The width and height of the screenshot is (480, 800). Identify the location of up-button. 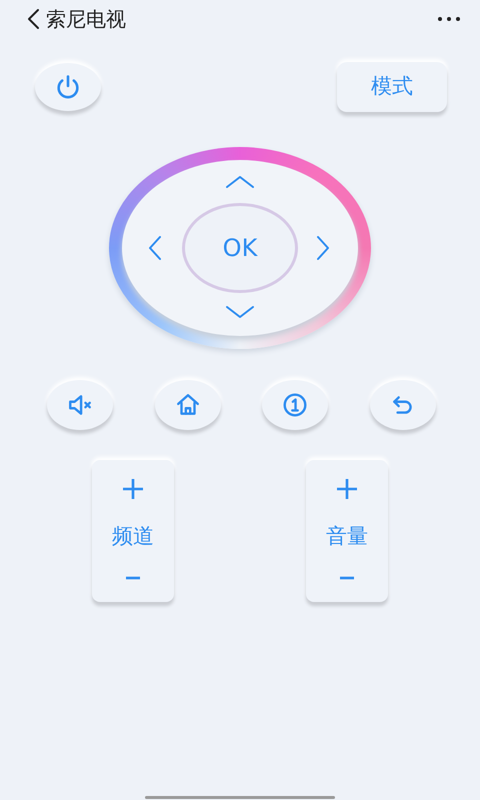
(240, 182).